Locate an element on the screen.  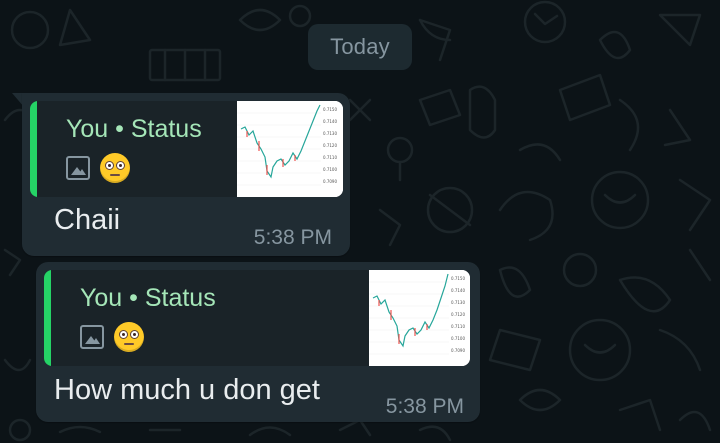
message-text: How much u don get is located at coordinates (187, 390).